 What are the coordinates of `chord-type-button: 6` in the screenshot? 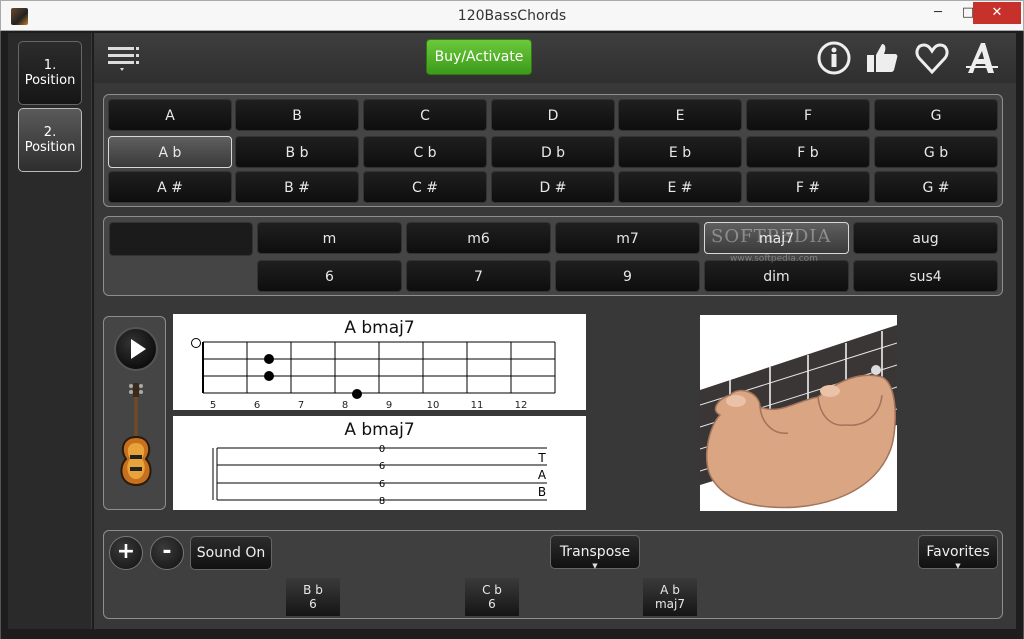 It's located at (329, 276).